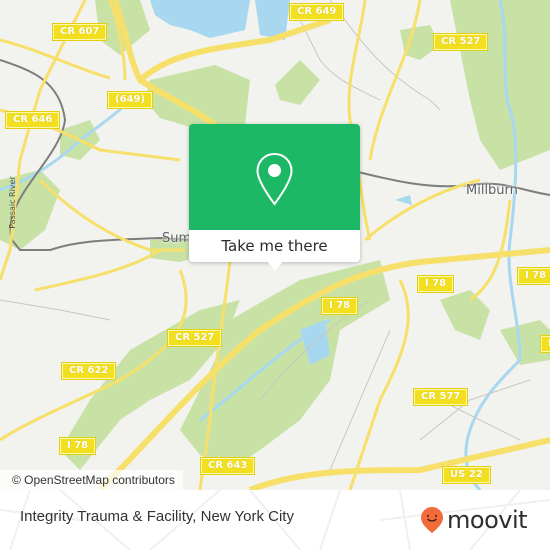 The width and height of the screenshot is (550, 550). Describe the element at coordinates (88, 371) in the screenshot. I see `road-label-cr-622: CR 622` at that location.